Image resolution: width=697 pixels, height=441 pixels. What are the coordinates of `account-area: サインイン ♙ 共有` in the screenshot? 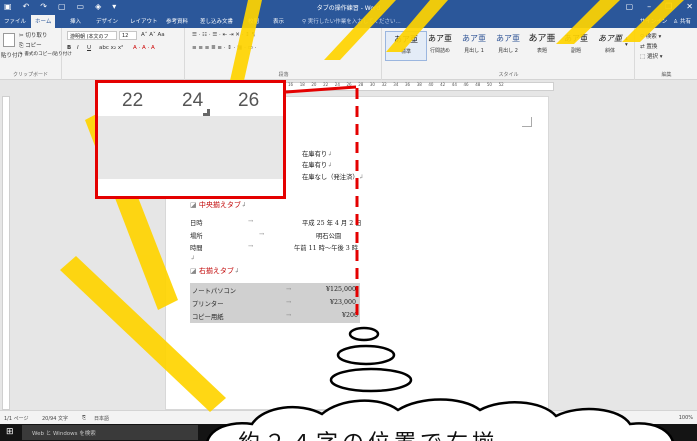 It's located at (665, 21).